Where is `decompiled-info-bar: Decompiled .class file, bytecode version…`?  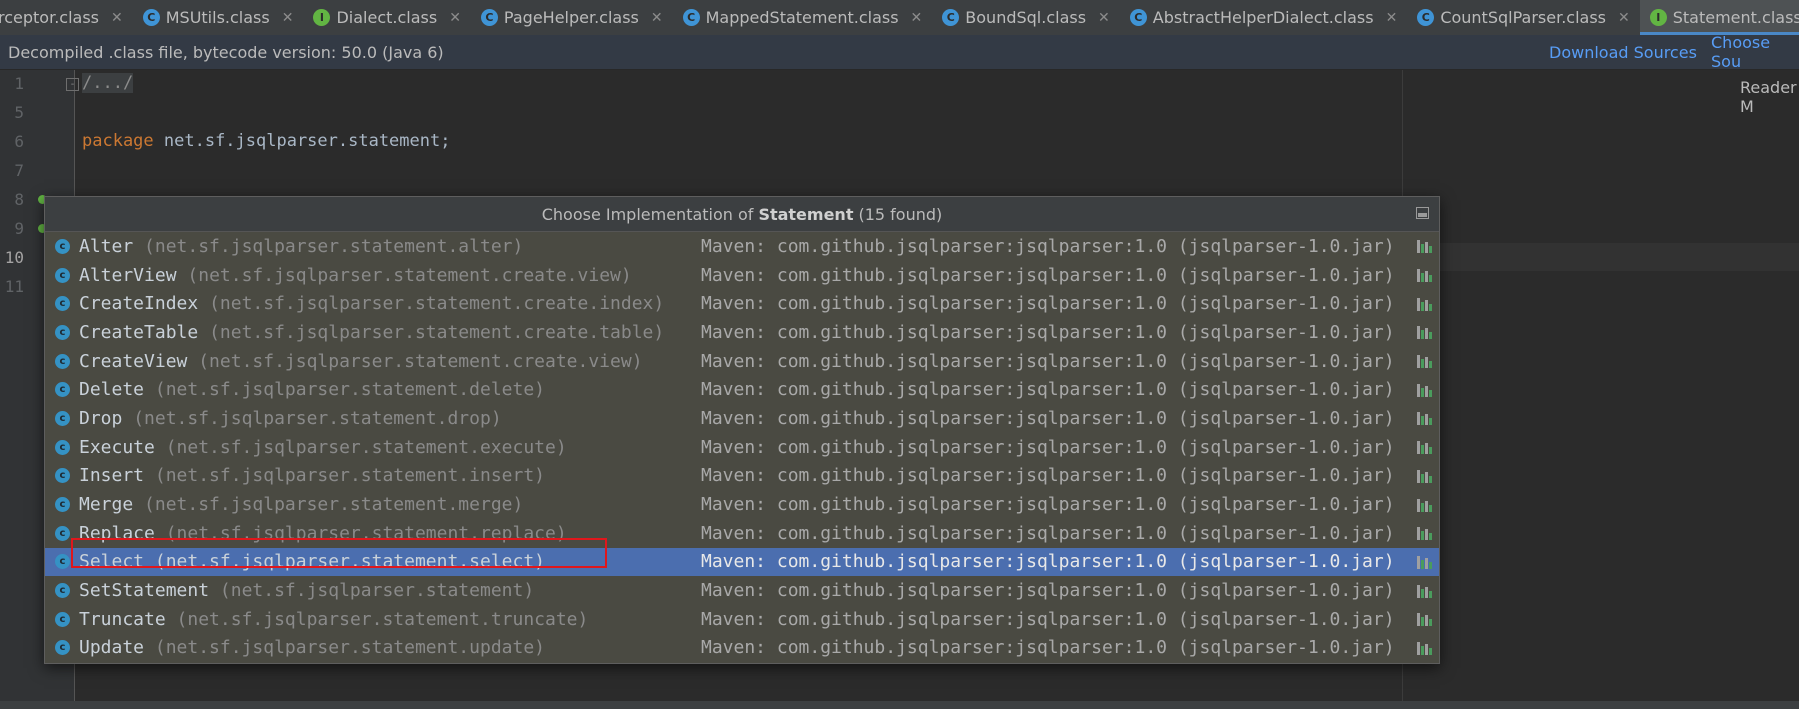
decompiled-info-bar: Decompiled .class file, bytecode version… is located at coordinates (899, 52).